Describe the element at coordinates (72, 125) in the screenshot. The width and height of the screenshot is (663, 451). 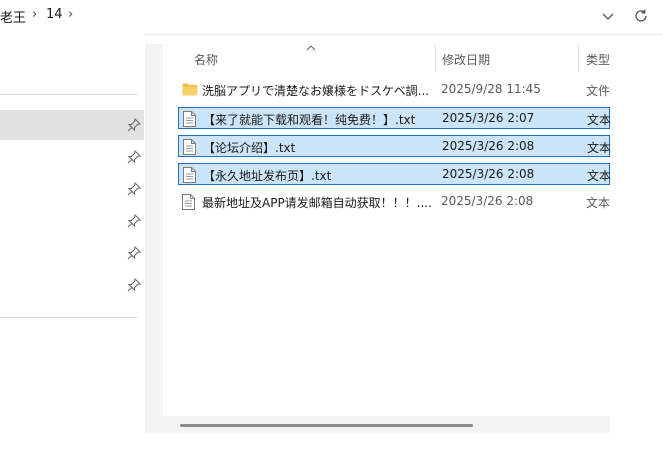
I see `nav-selected-item` at that location.